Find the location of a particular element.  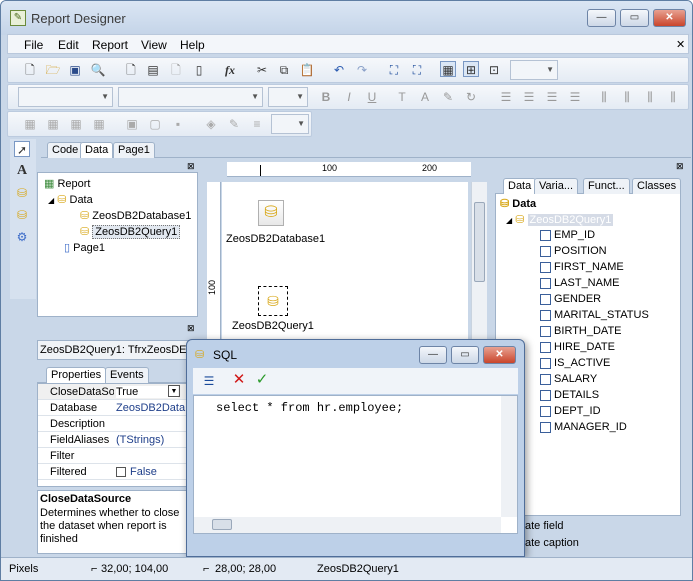

align-right-icon: ☰ is located at coordinates (552, 97).